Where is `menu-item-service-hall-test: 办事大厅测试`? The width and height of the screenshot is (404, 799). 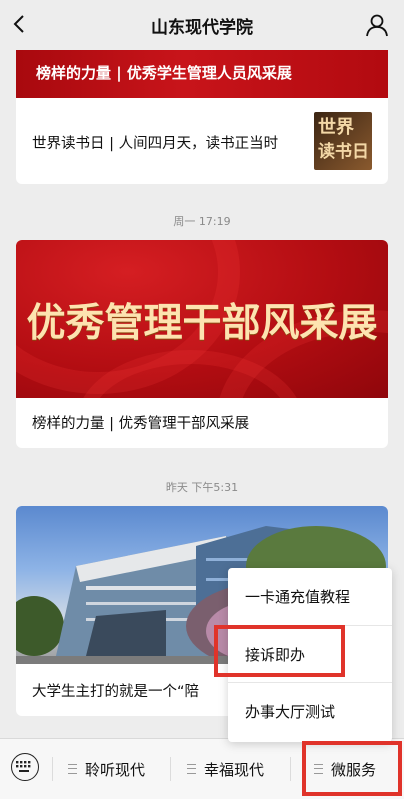 menu-item-service-hall-test: 办事大厅测试 is located at coordinates (310, 710).